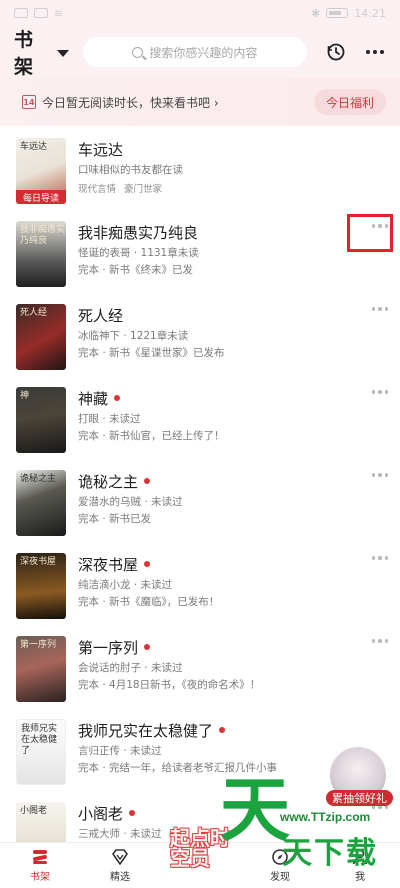 This screenshot has width=400, height=888. I want to click on book-cover: 小阁老, so click(41, 822).